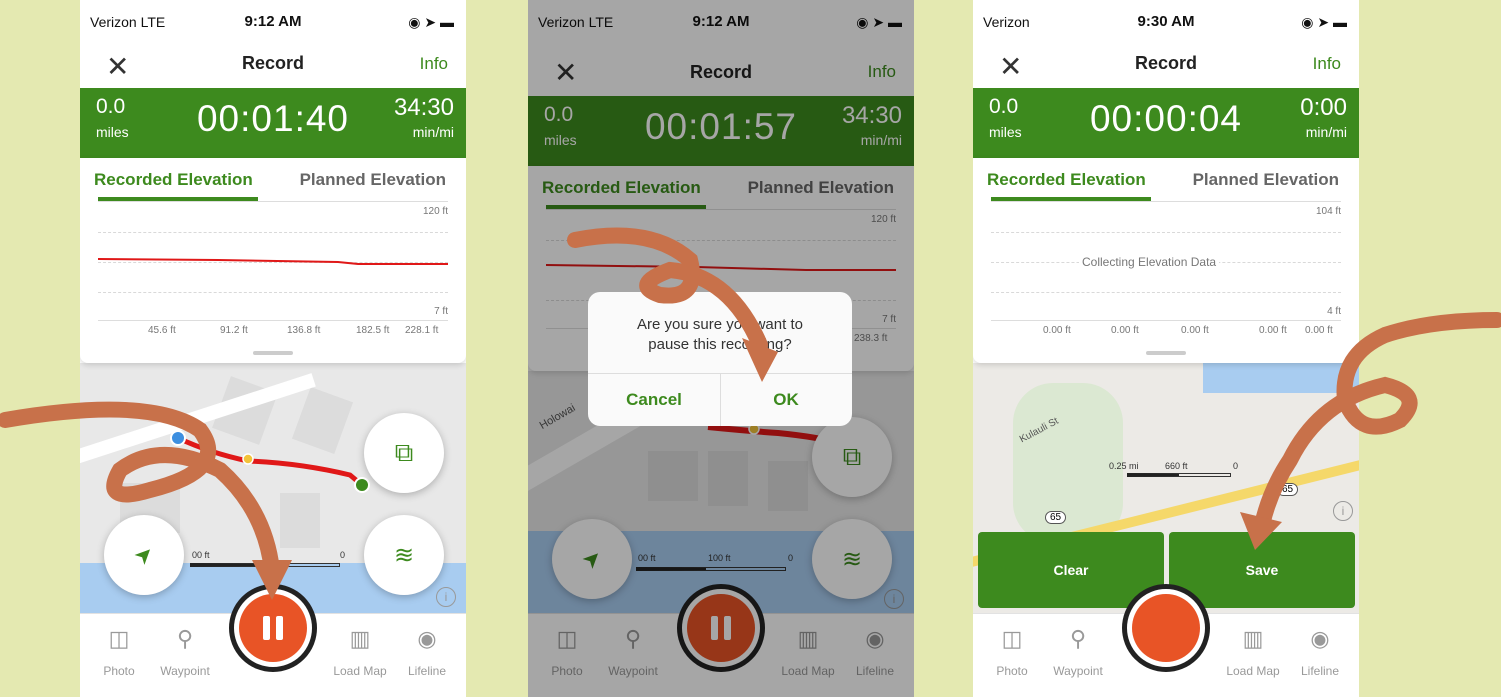 Image resolution: width=1501 pixels, height=697 pixels. Describe the element at coordinates (162, 330) in the screenshot. I see `x-tick: 45.6 ft` at that location.